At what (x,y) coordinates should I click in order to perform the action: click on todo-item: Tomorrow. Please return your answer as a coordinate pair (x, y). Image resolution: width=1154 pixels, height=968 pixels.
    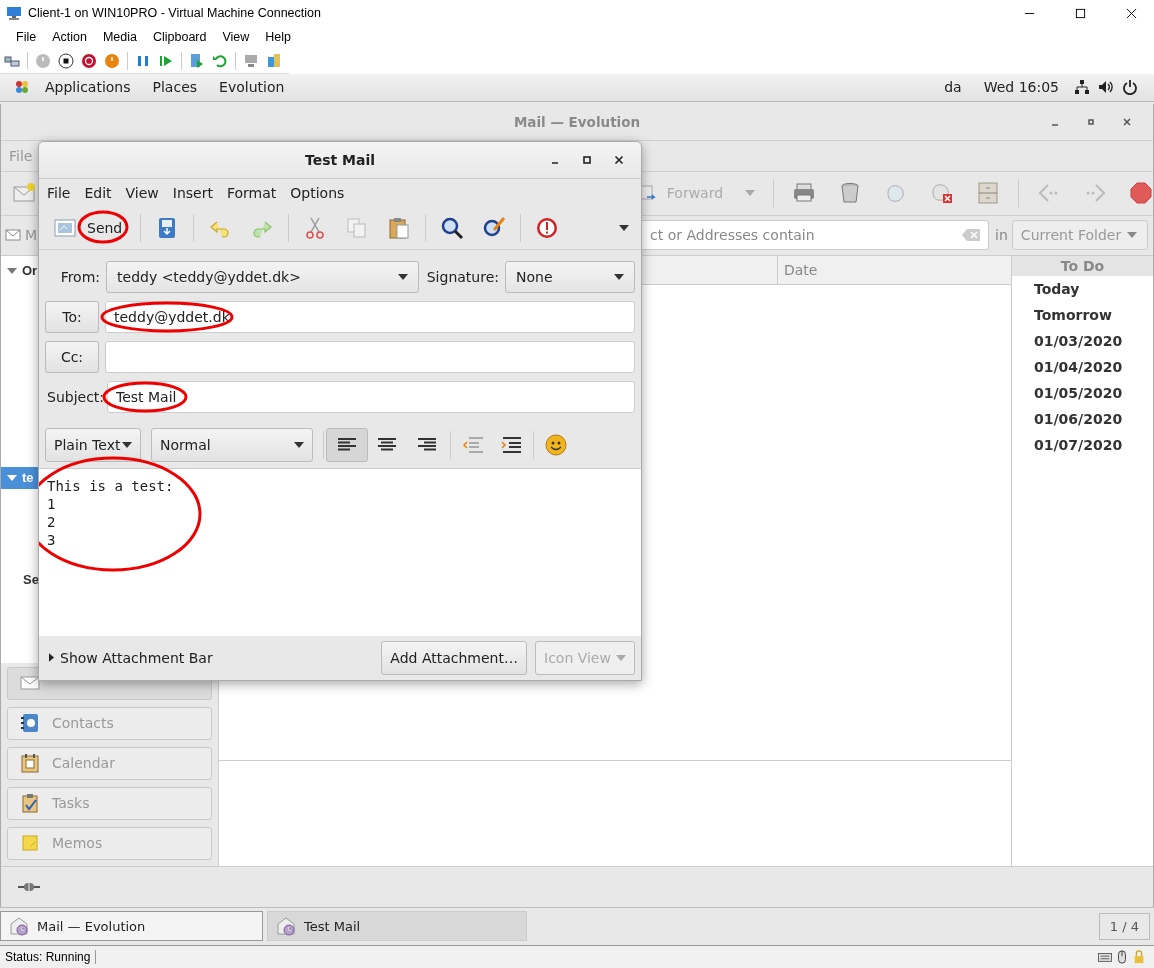
    Looking at the image, I should click on (1073, 315).